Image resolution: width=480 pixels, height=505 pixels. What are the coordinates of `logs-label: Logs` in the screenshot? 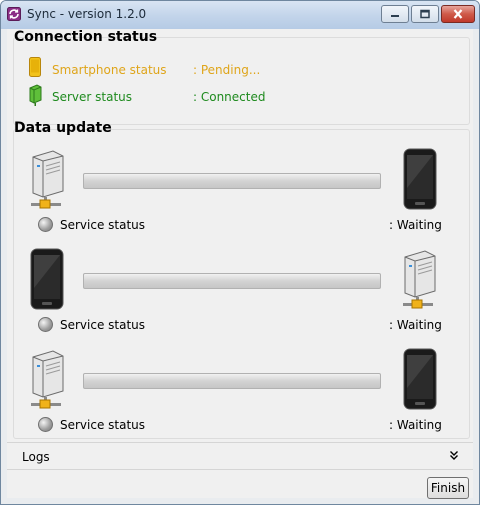 It's located at (36, 457).